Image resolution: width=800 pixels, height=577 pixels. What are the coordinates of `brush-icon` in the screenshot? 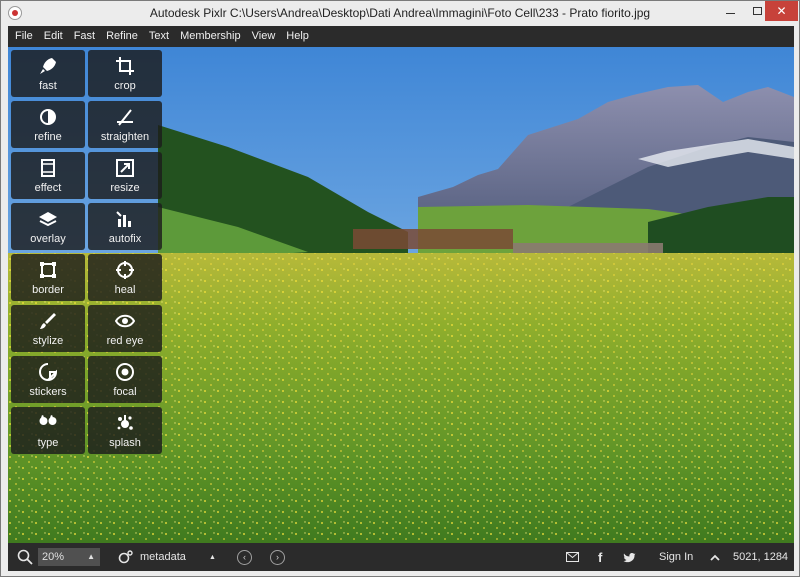 It's located at (48, 321).